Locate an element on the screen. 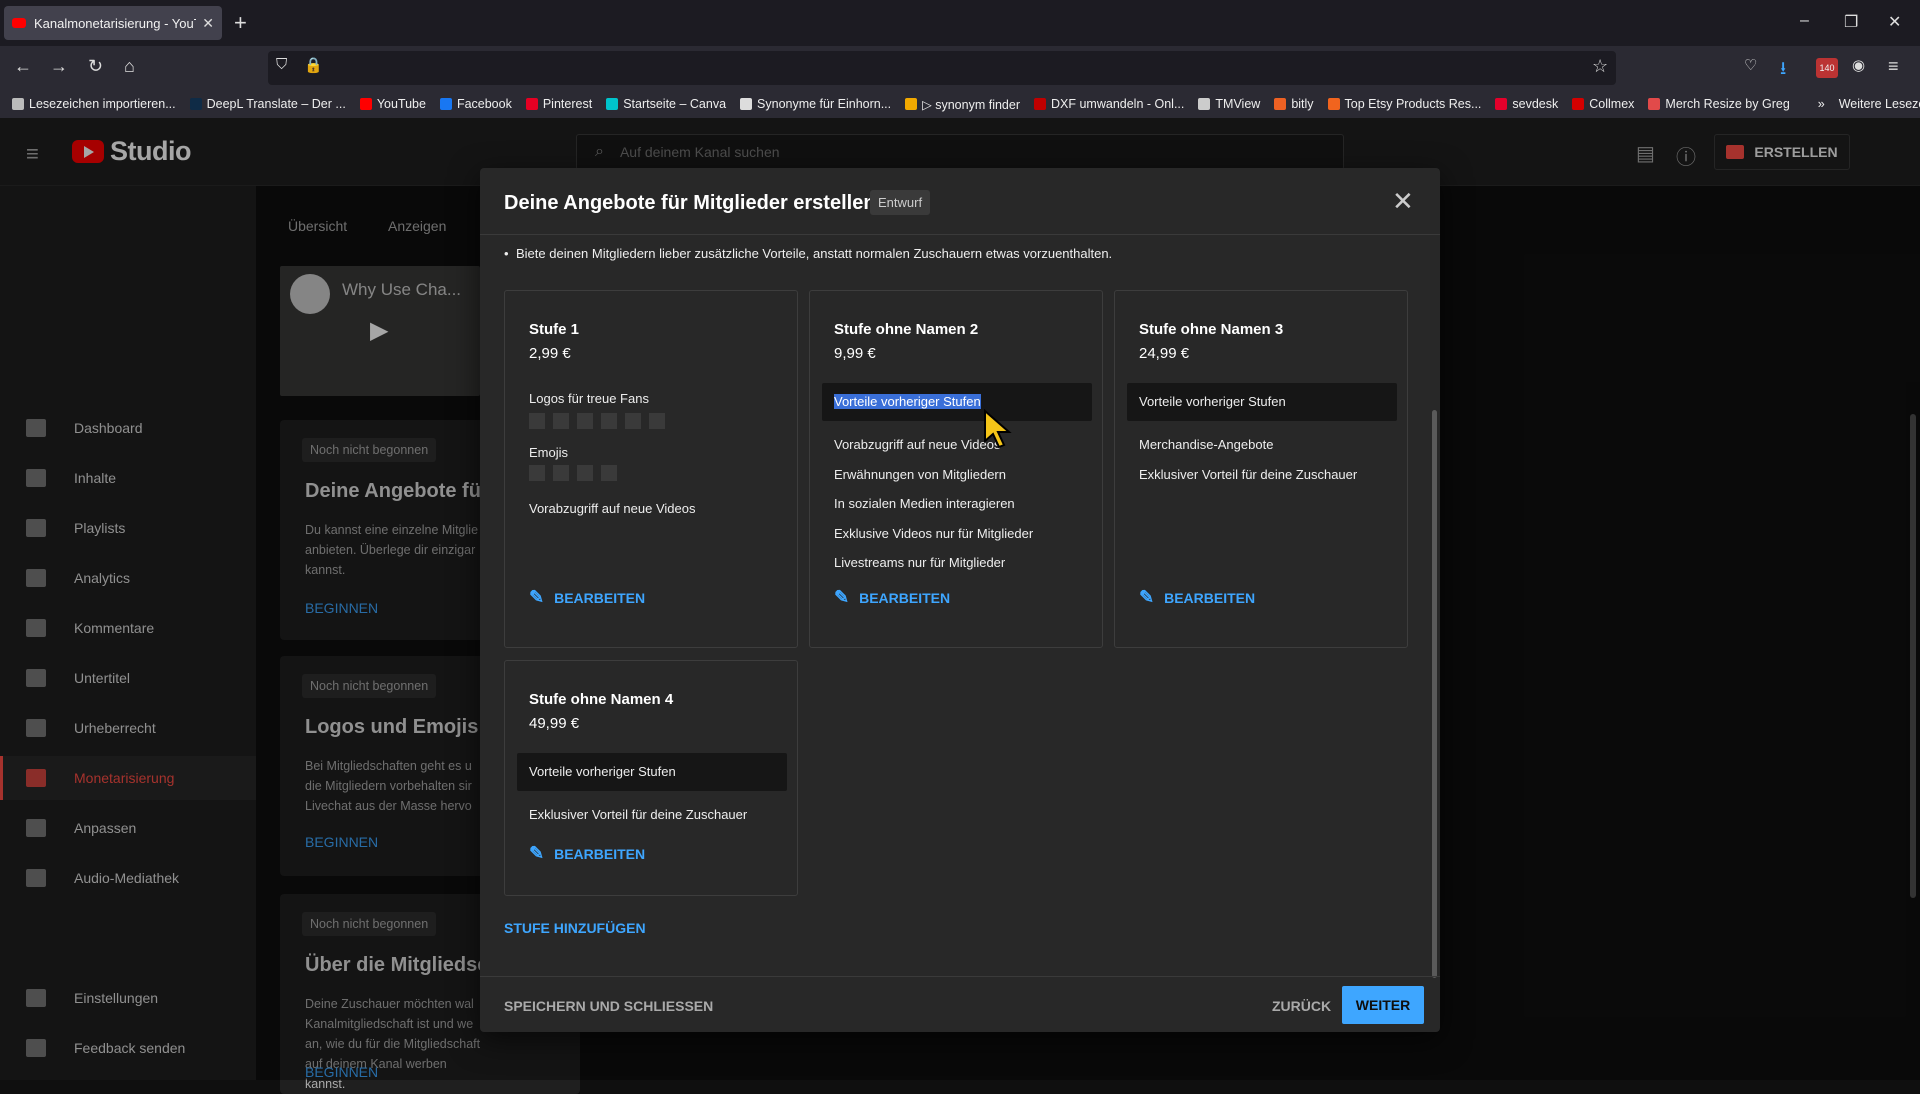 This screenshot has width=1920, height=1094. bookmark-star-icon: ☆ is located at coordinates (1600, 66).